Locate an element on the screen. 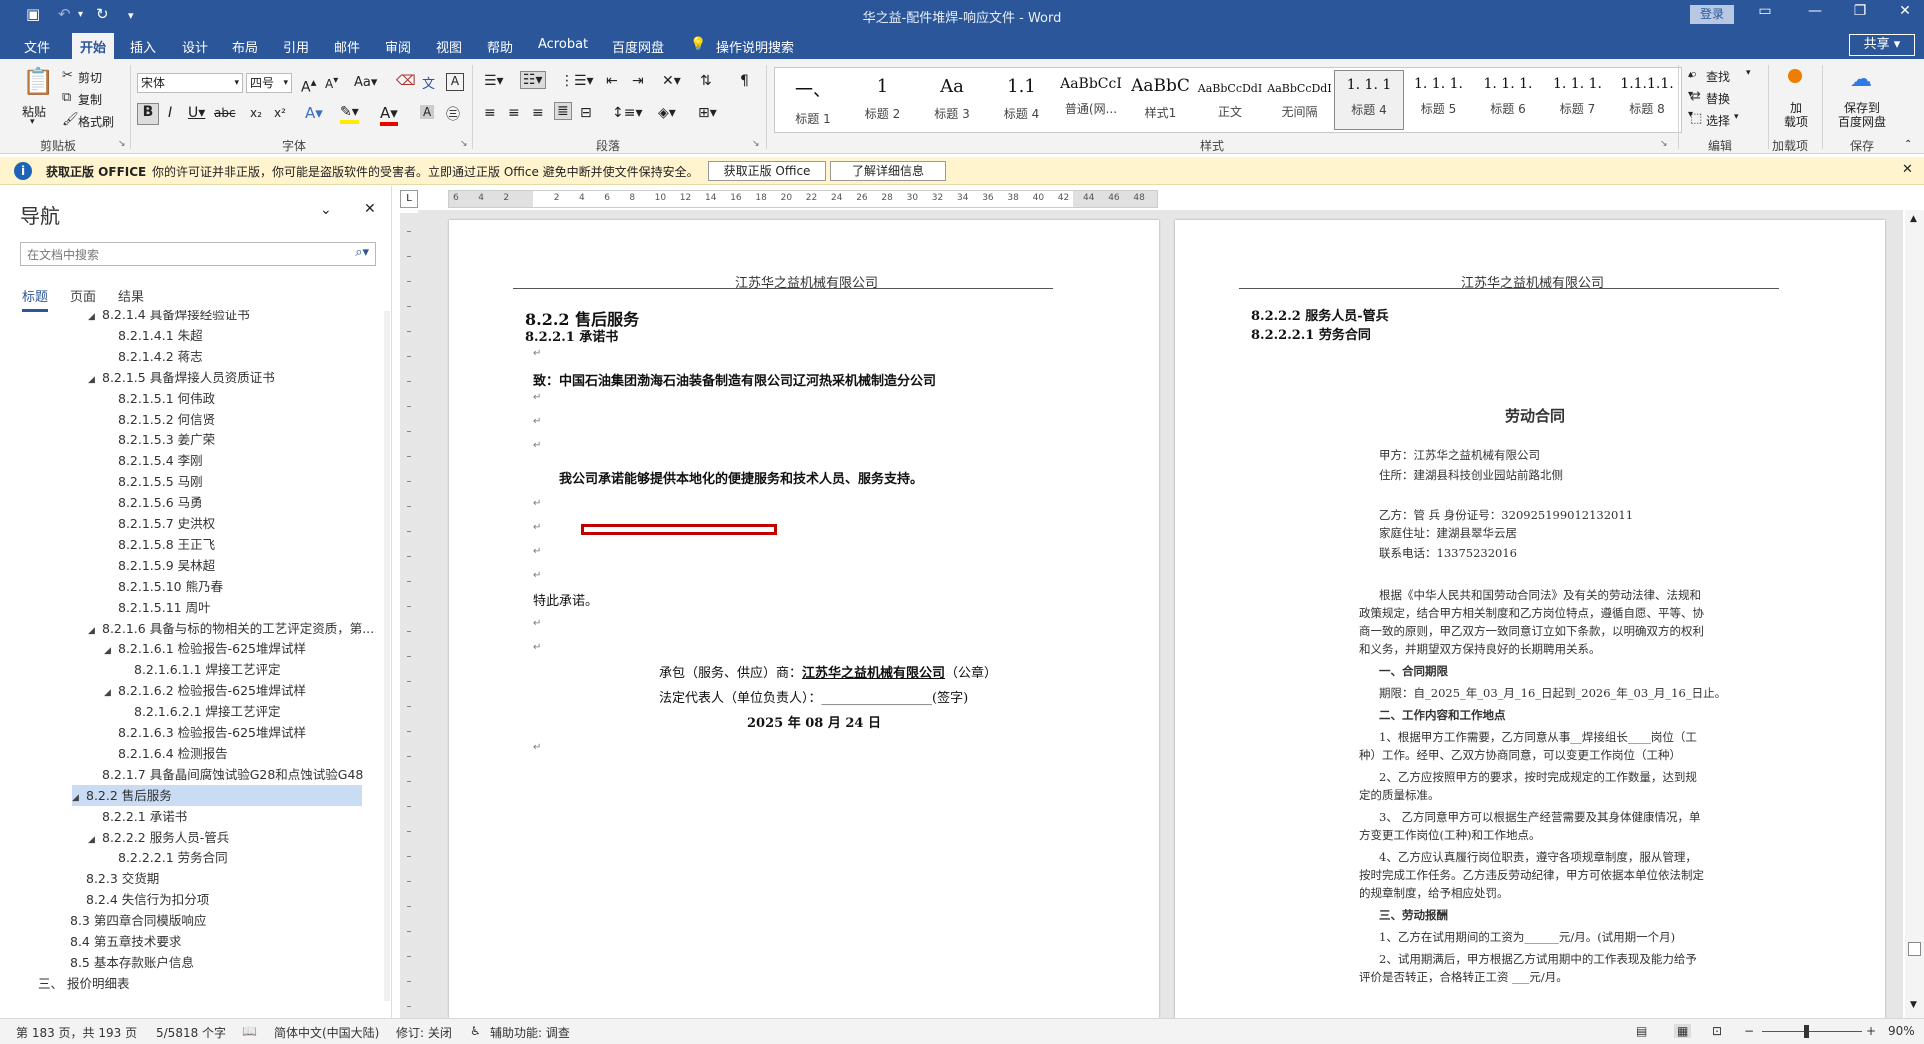 This screenshot has height=1044, width=1924. tab-help: 帮助 is located at coordinates (500, 46).